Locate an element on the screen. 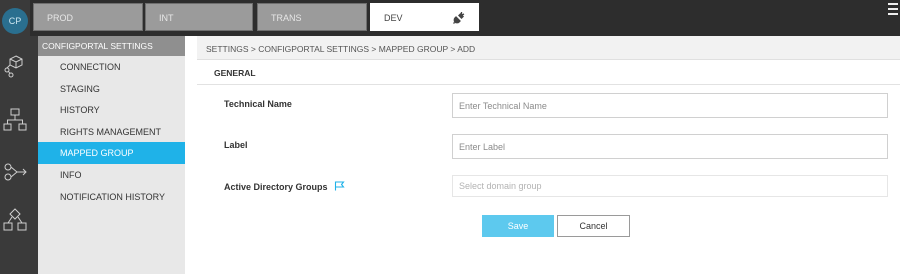  app-logo: CP is located at coordinates (15, 21).